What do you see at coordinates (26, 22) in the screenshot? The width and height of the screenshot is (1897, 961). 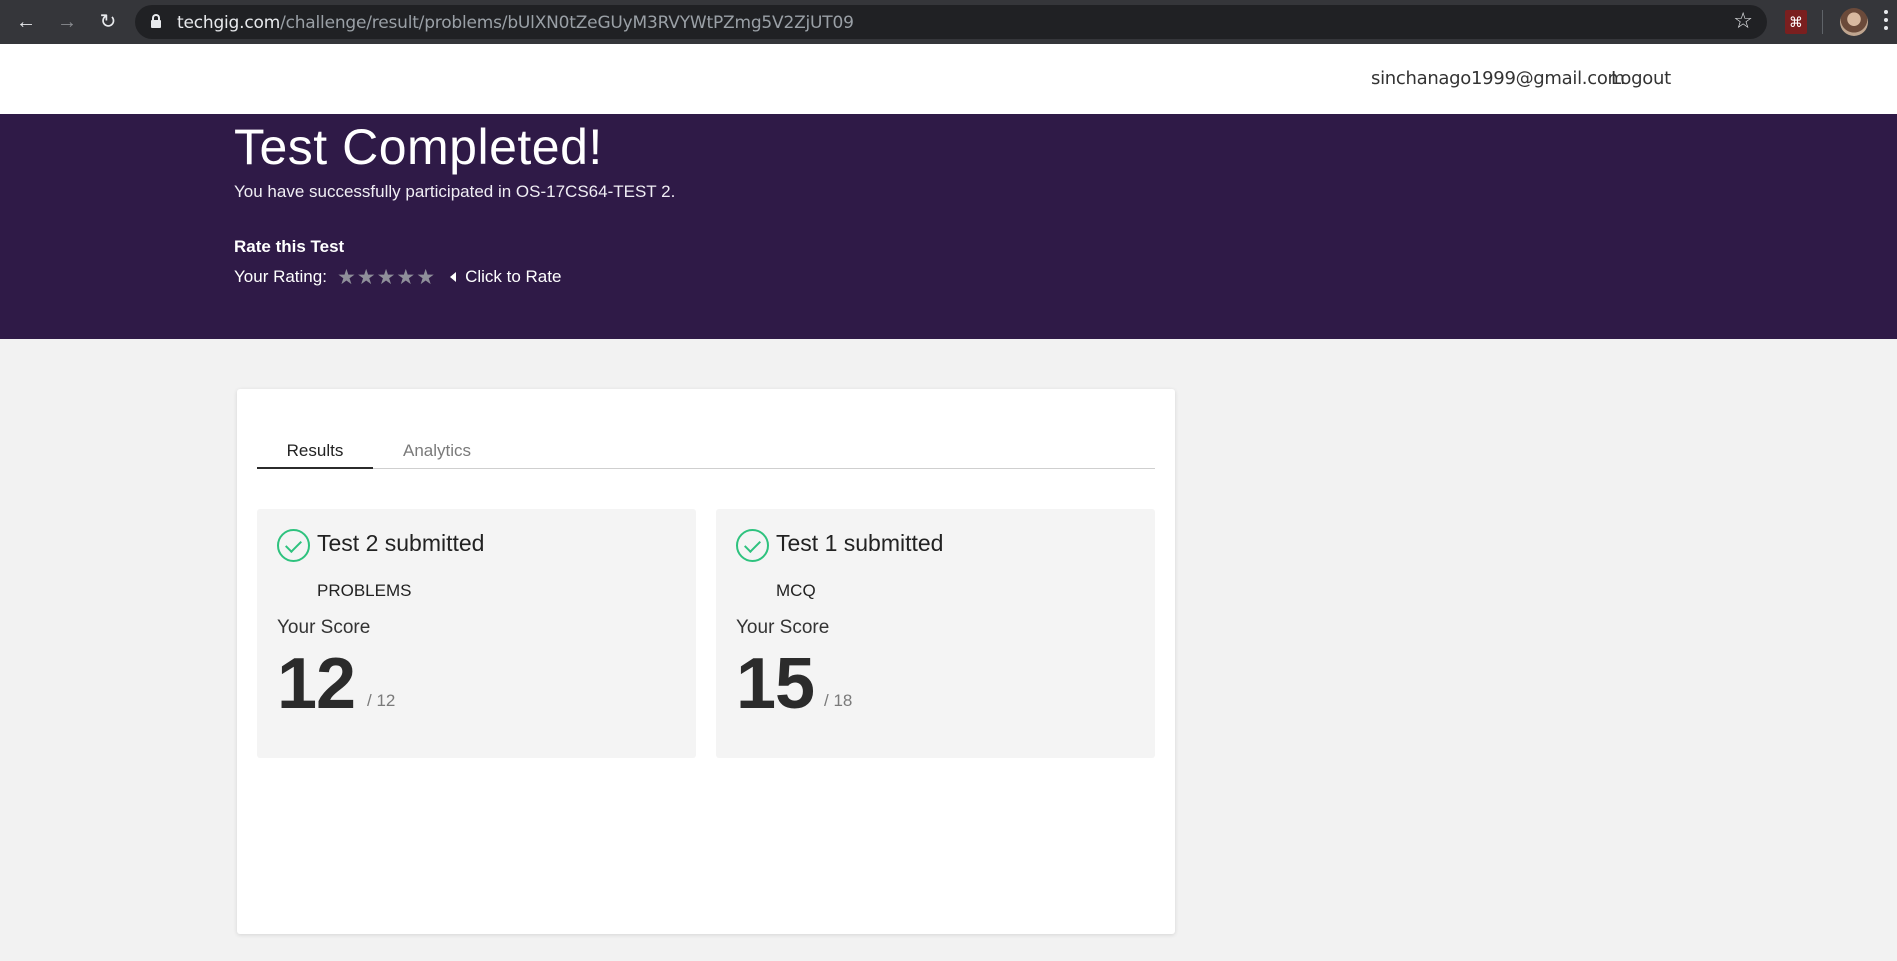 I see `back-icon: ←` at bounding box center [26, 22].